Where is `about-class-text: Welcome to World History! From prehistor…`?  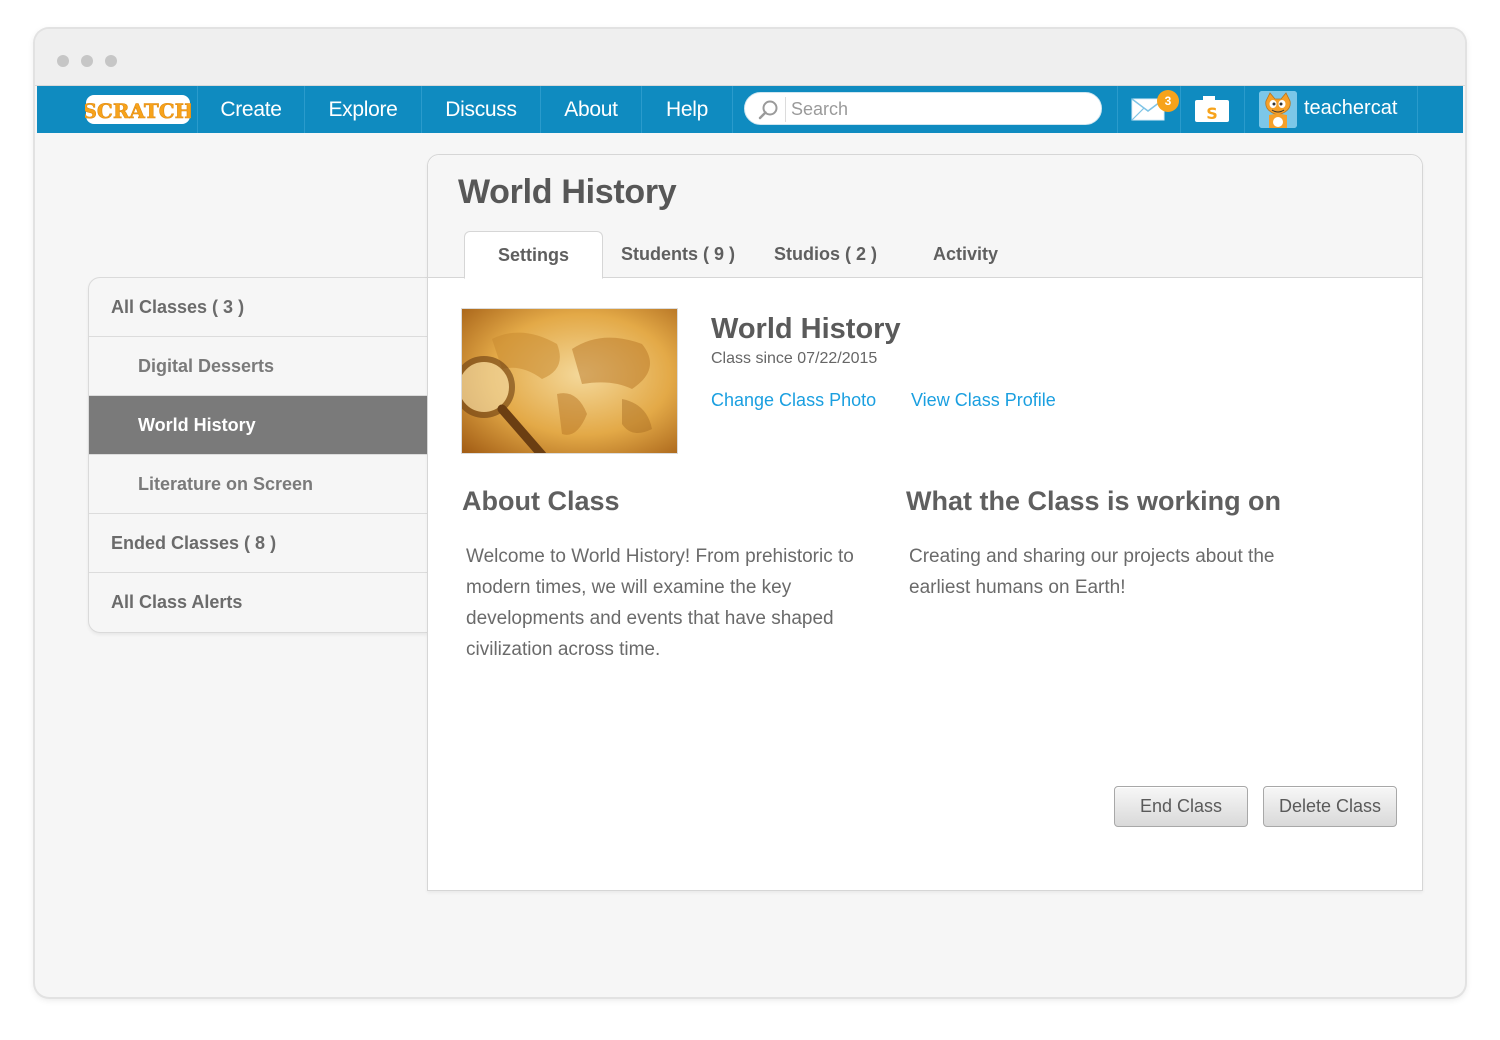
about-class-text: Welcome to World History! From prehistor… is located at coordinates (660, 603).